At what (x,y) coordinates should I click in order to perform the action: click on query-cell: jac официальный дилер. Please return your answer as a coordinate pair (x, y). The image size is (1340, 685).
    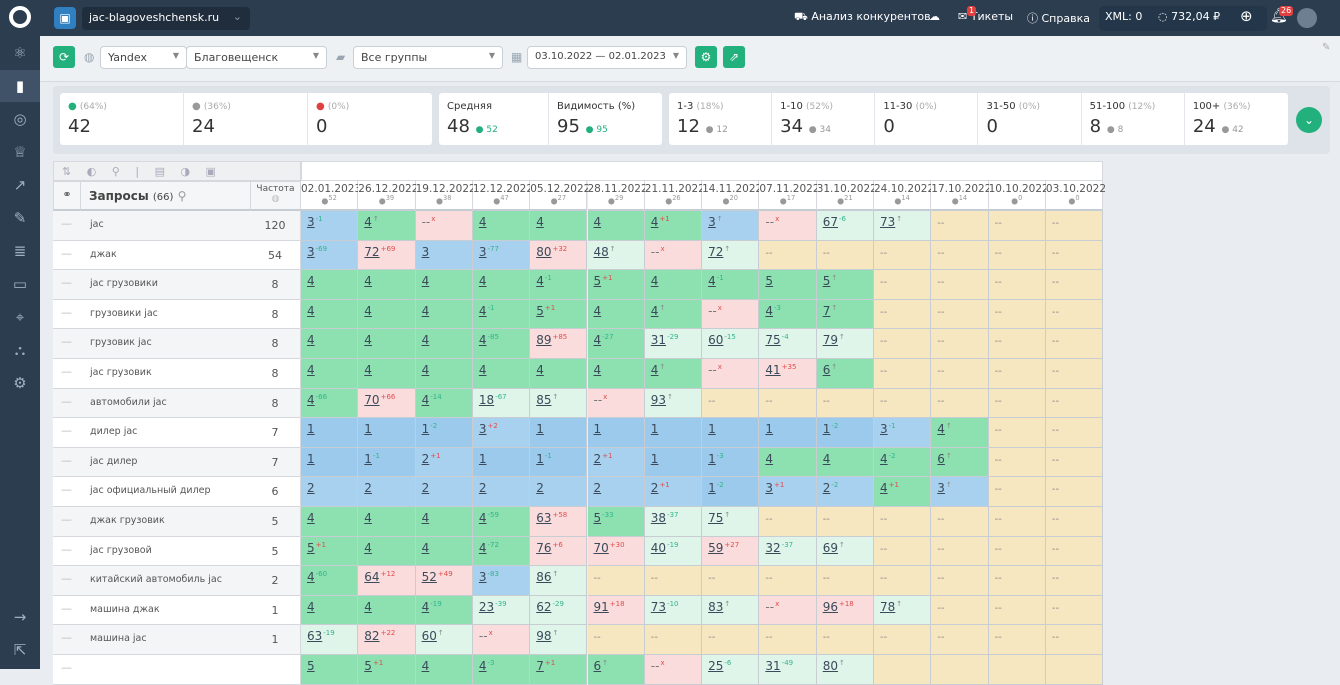
    Looking at the image, I should click on (165, 492).